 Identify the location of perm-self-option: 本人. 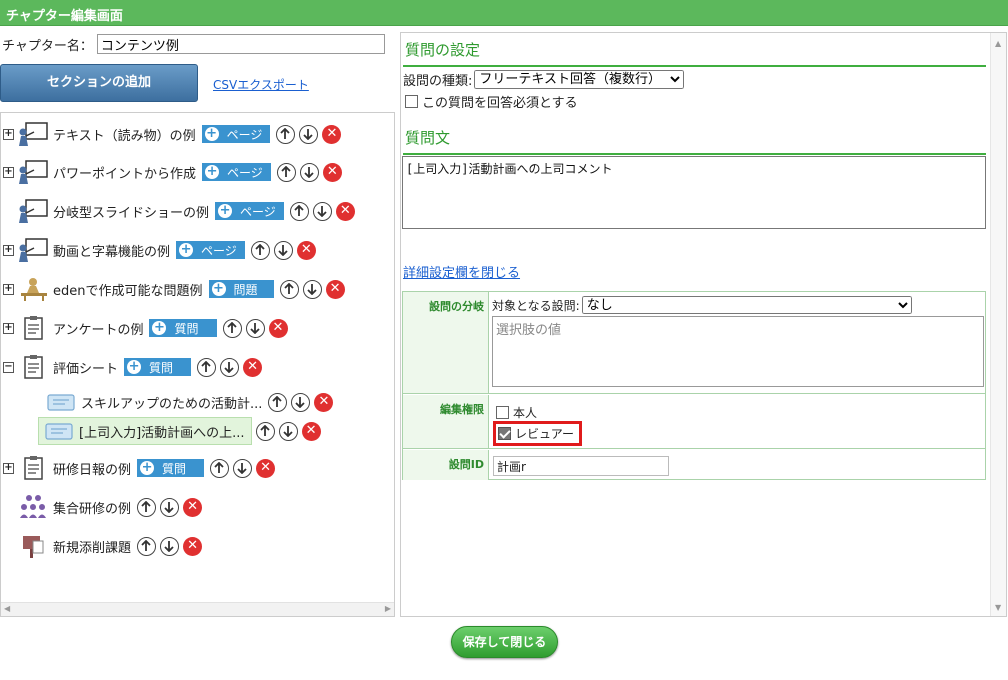
(516, 412).